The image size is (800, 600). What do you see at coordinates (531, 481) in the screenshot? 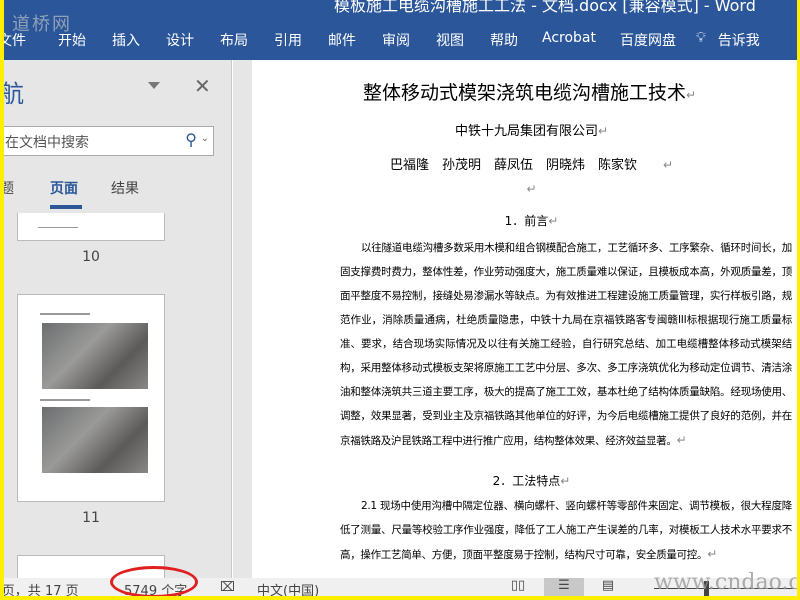
I see `section-heading-2: 2．工法特点↵` at bounding box center [531, 481].